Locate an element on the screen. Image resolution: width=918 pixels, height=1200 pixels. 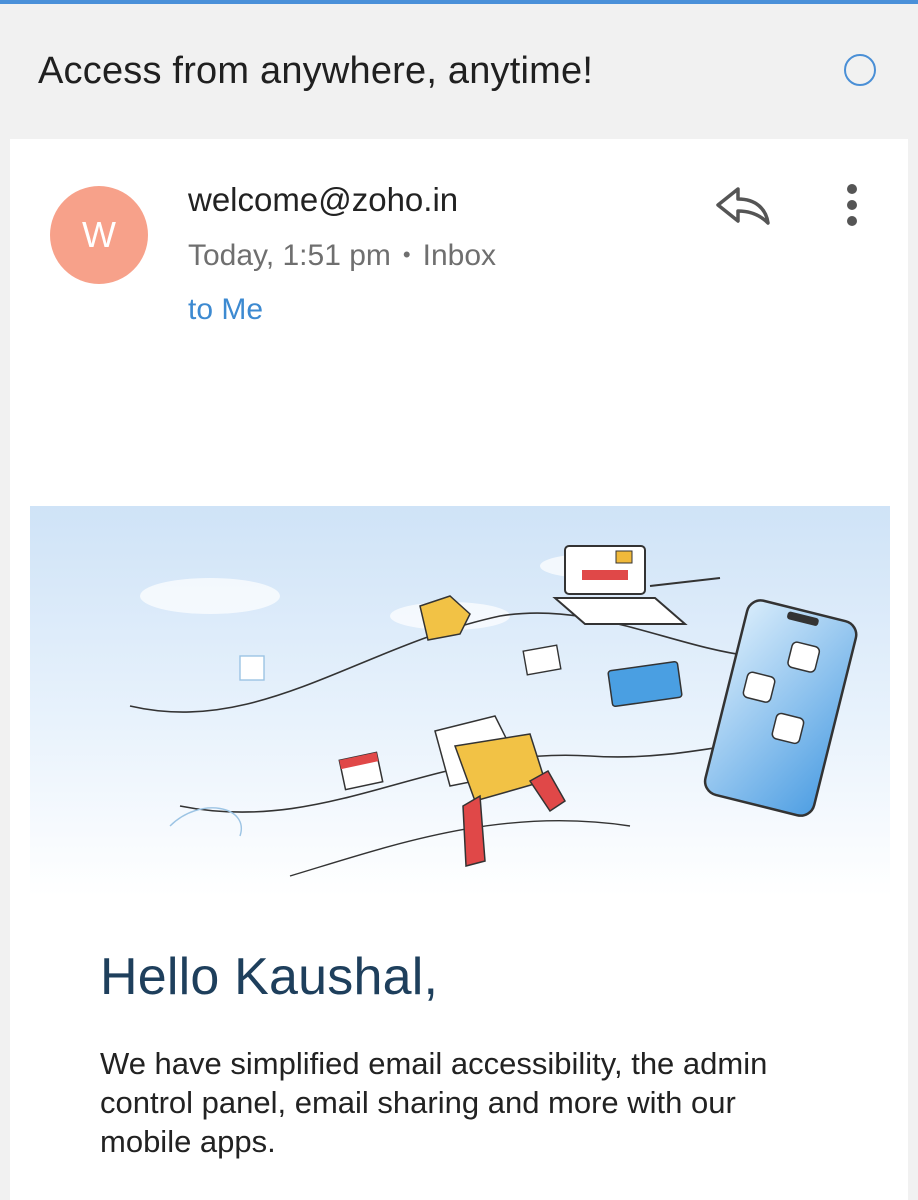
subject-bar: Access from anywhere, anytime! is located at coordinates (459, 71).